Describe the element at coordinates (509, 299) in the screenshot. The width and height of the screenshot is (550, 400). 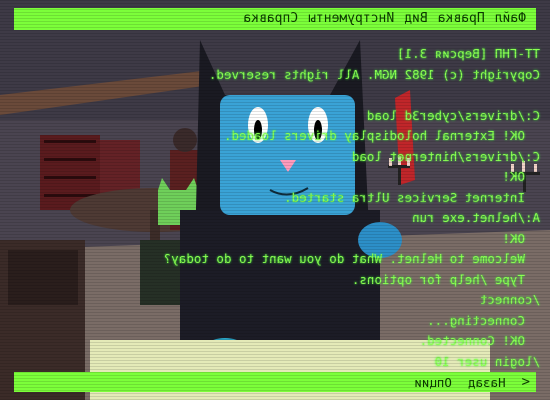
I see `terminal-line: /connect` at that location.